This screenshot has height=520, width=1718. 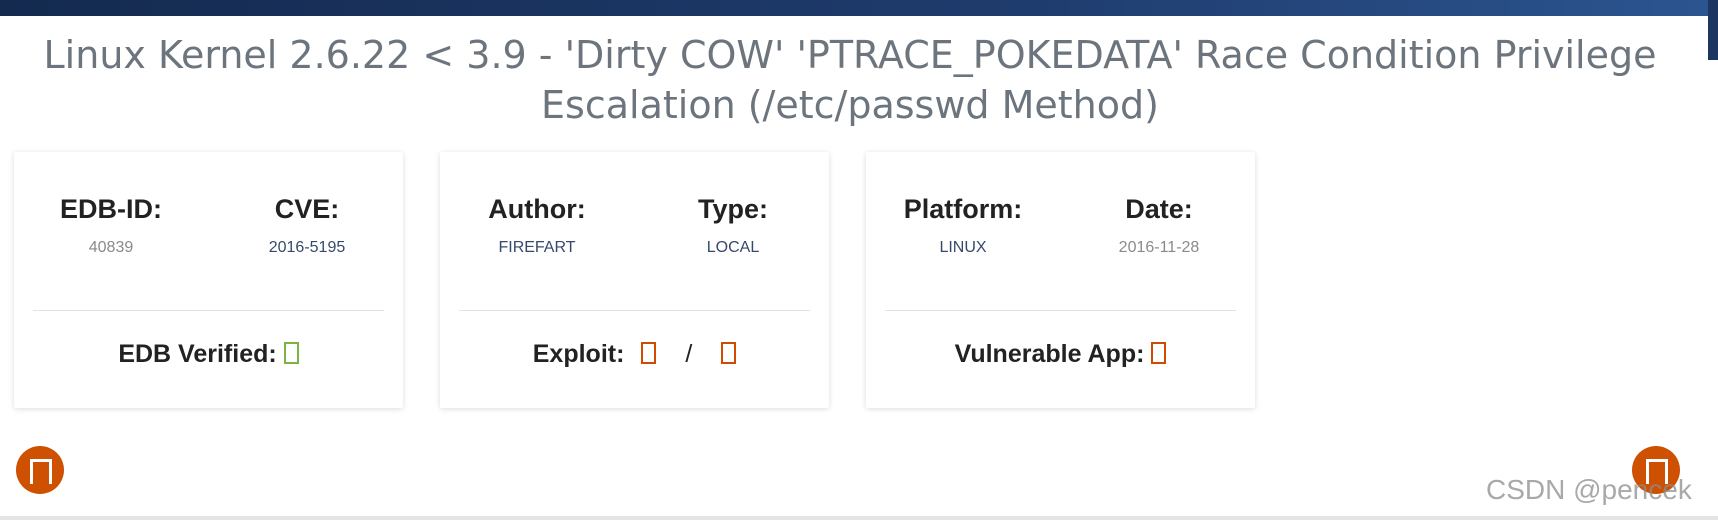 I want to click on cve-block: CVE: 2016-5195, so click(x=307, y=225).